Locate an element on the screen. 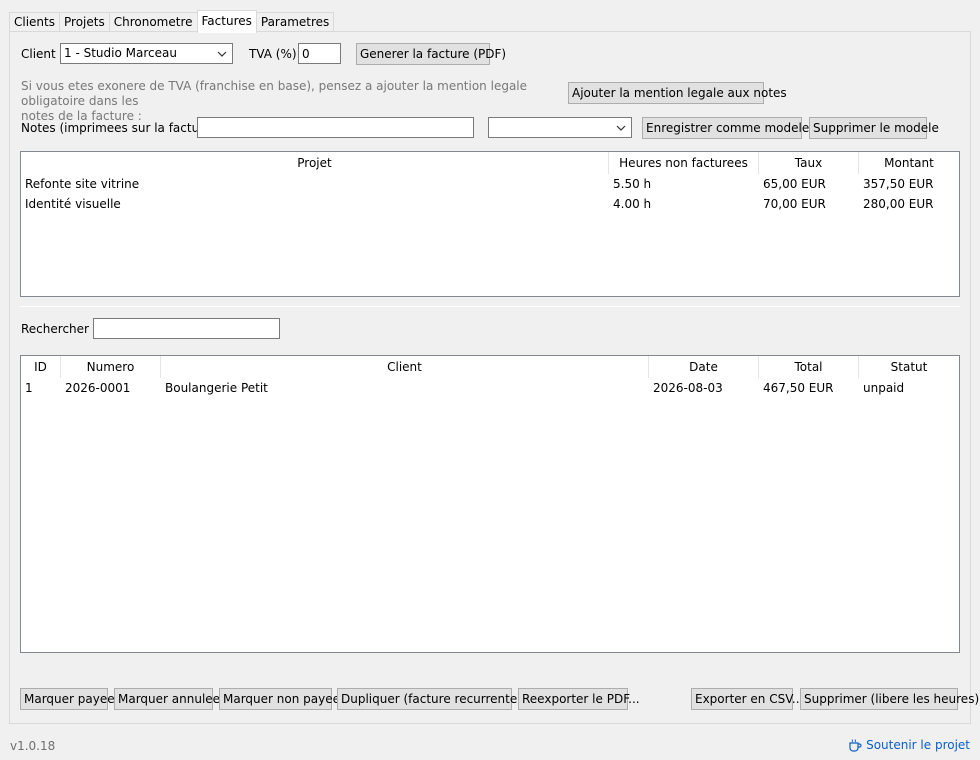  tva-label: TVA (%) is located at coordinates (273, 54).